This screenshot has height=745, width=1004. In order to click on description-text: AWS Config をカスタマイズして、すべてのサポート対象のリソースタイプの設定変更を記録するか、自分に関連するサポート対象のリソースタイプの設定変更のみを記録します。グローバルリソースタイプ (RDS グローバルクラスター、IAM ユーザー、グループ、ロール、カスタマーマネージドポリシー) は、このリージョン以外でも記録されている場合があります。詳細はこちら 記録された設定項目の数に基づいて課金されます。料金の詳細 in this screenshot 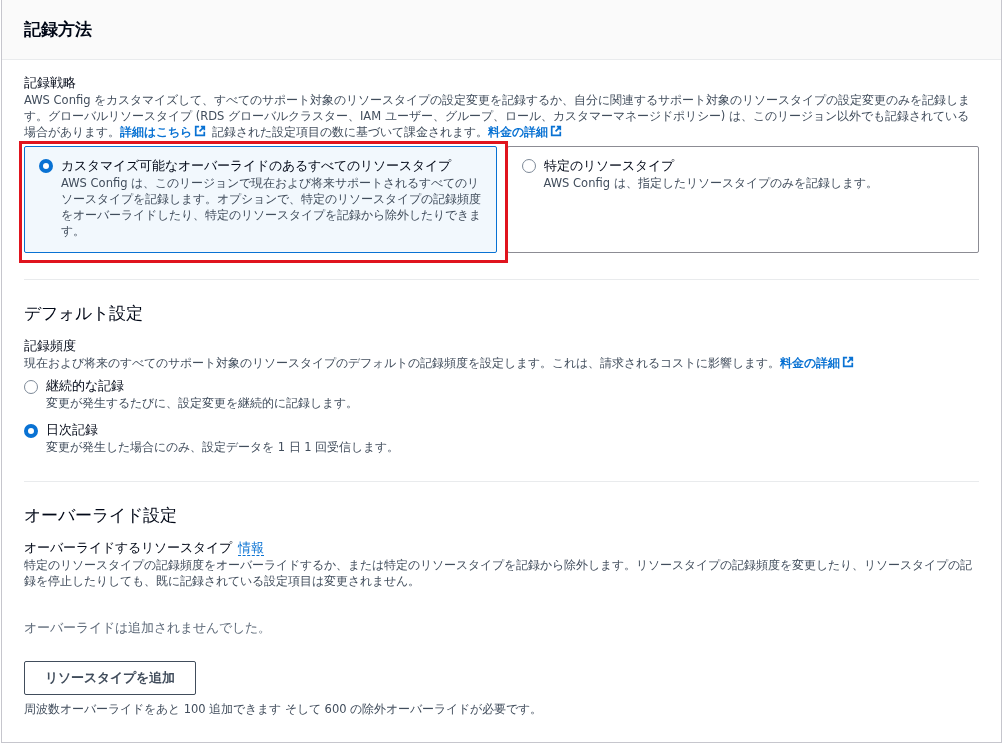, I will do `click(498, 116)`.